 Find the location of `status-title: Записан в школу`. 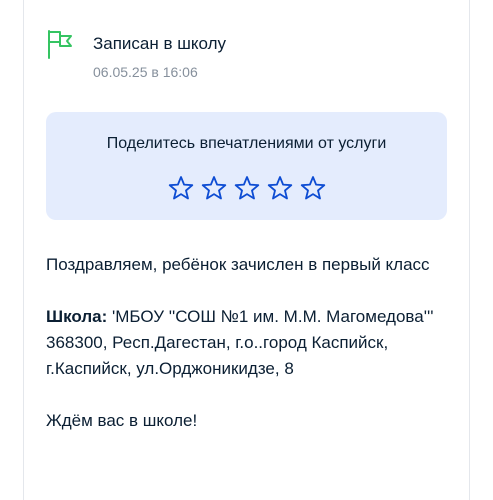

status-title: Записан в школу is located at coordinates (160, 43).